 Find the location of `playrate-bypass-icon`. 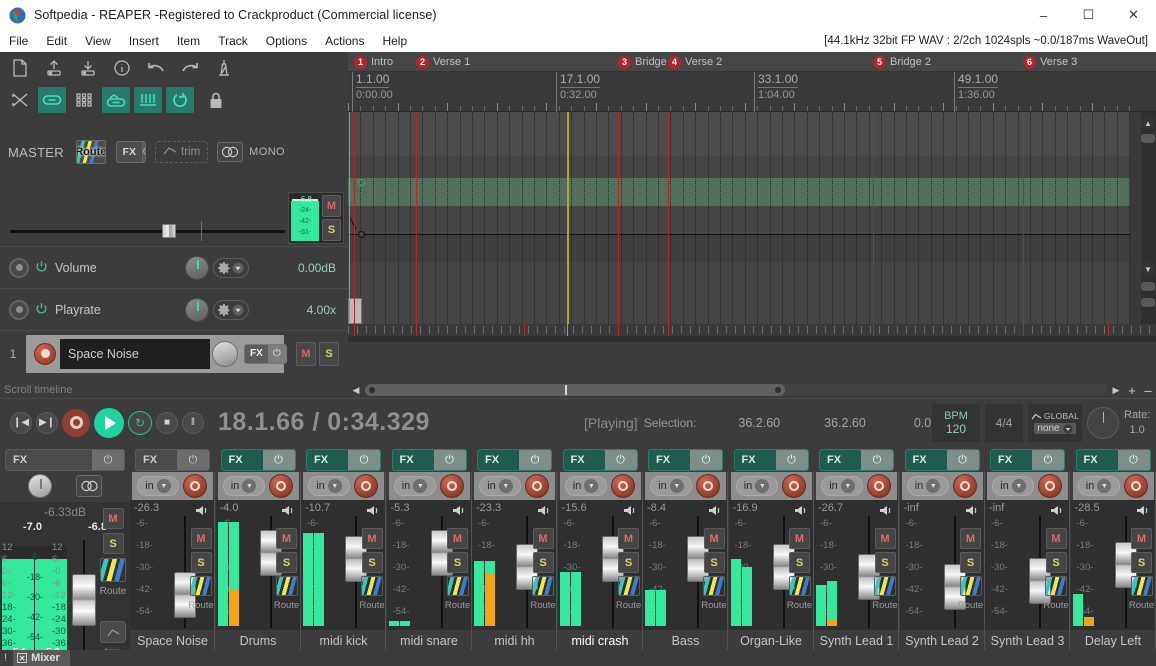

playrate-bypass-icon is located at coordinates (19, 309).